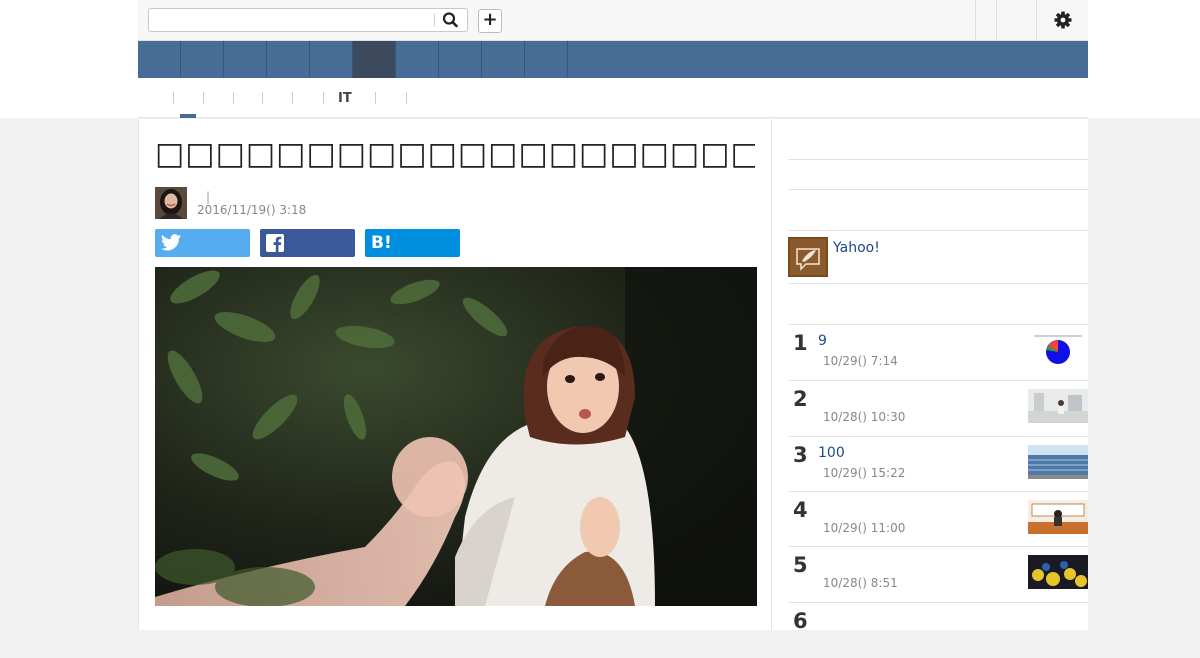 The width and height of the screenshot is (1200, 658). What do you see at coordinates (381, 243) in the screenshot?
I see `hatena-icon: B!` at bounding box center [381, 243].